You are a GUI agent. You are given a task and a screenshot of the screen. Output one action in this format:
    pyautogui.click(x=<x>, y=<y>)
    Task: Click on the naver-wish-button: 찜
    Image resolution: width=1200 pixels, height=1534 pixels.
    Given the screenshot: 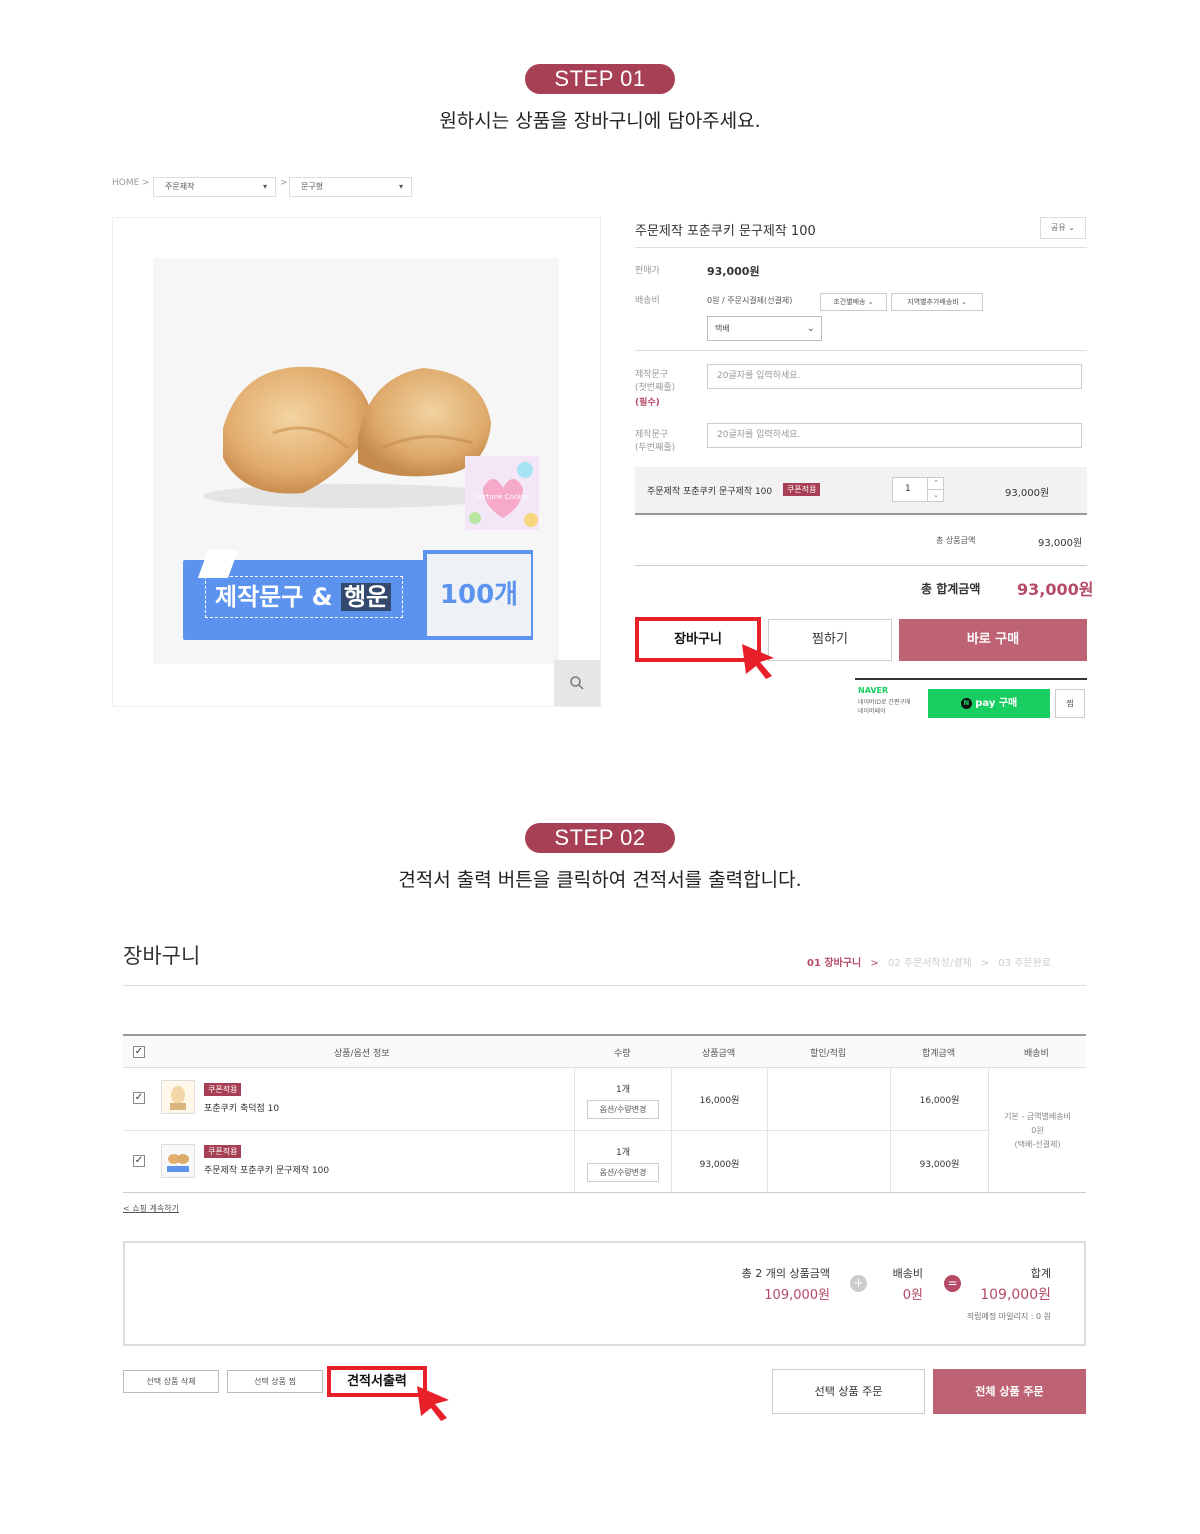 What is the action you would take?
    pyautogui.click(x=1070, y=703)
    